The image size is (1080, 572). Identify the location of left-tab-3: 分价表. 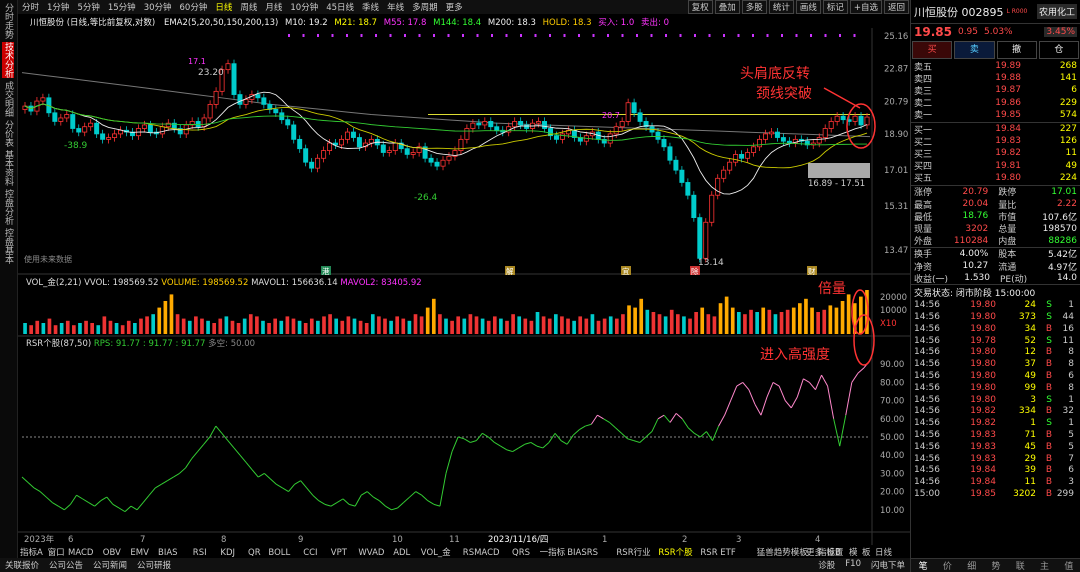
(8, 133).